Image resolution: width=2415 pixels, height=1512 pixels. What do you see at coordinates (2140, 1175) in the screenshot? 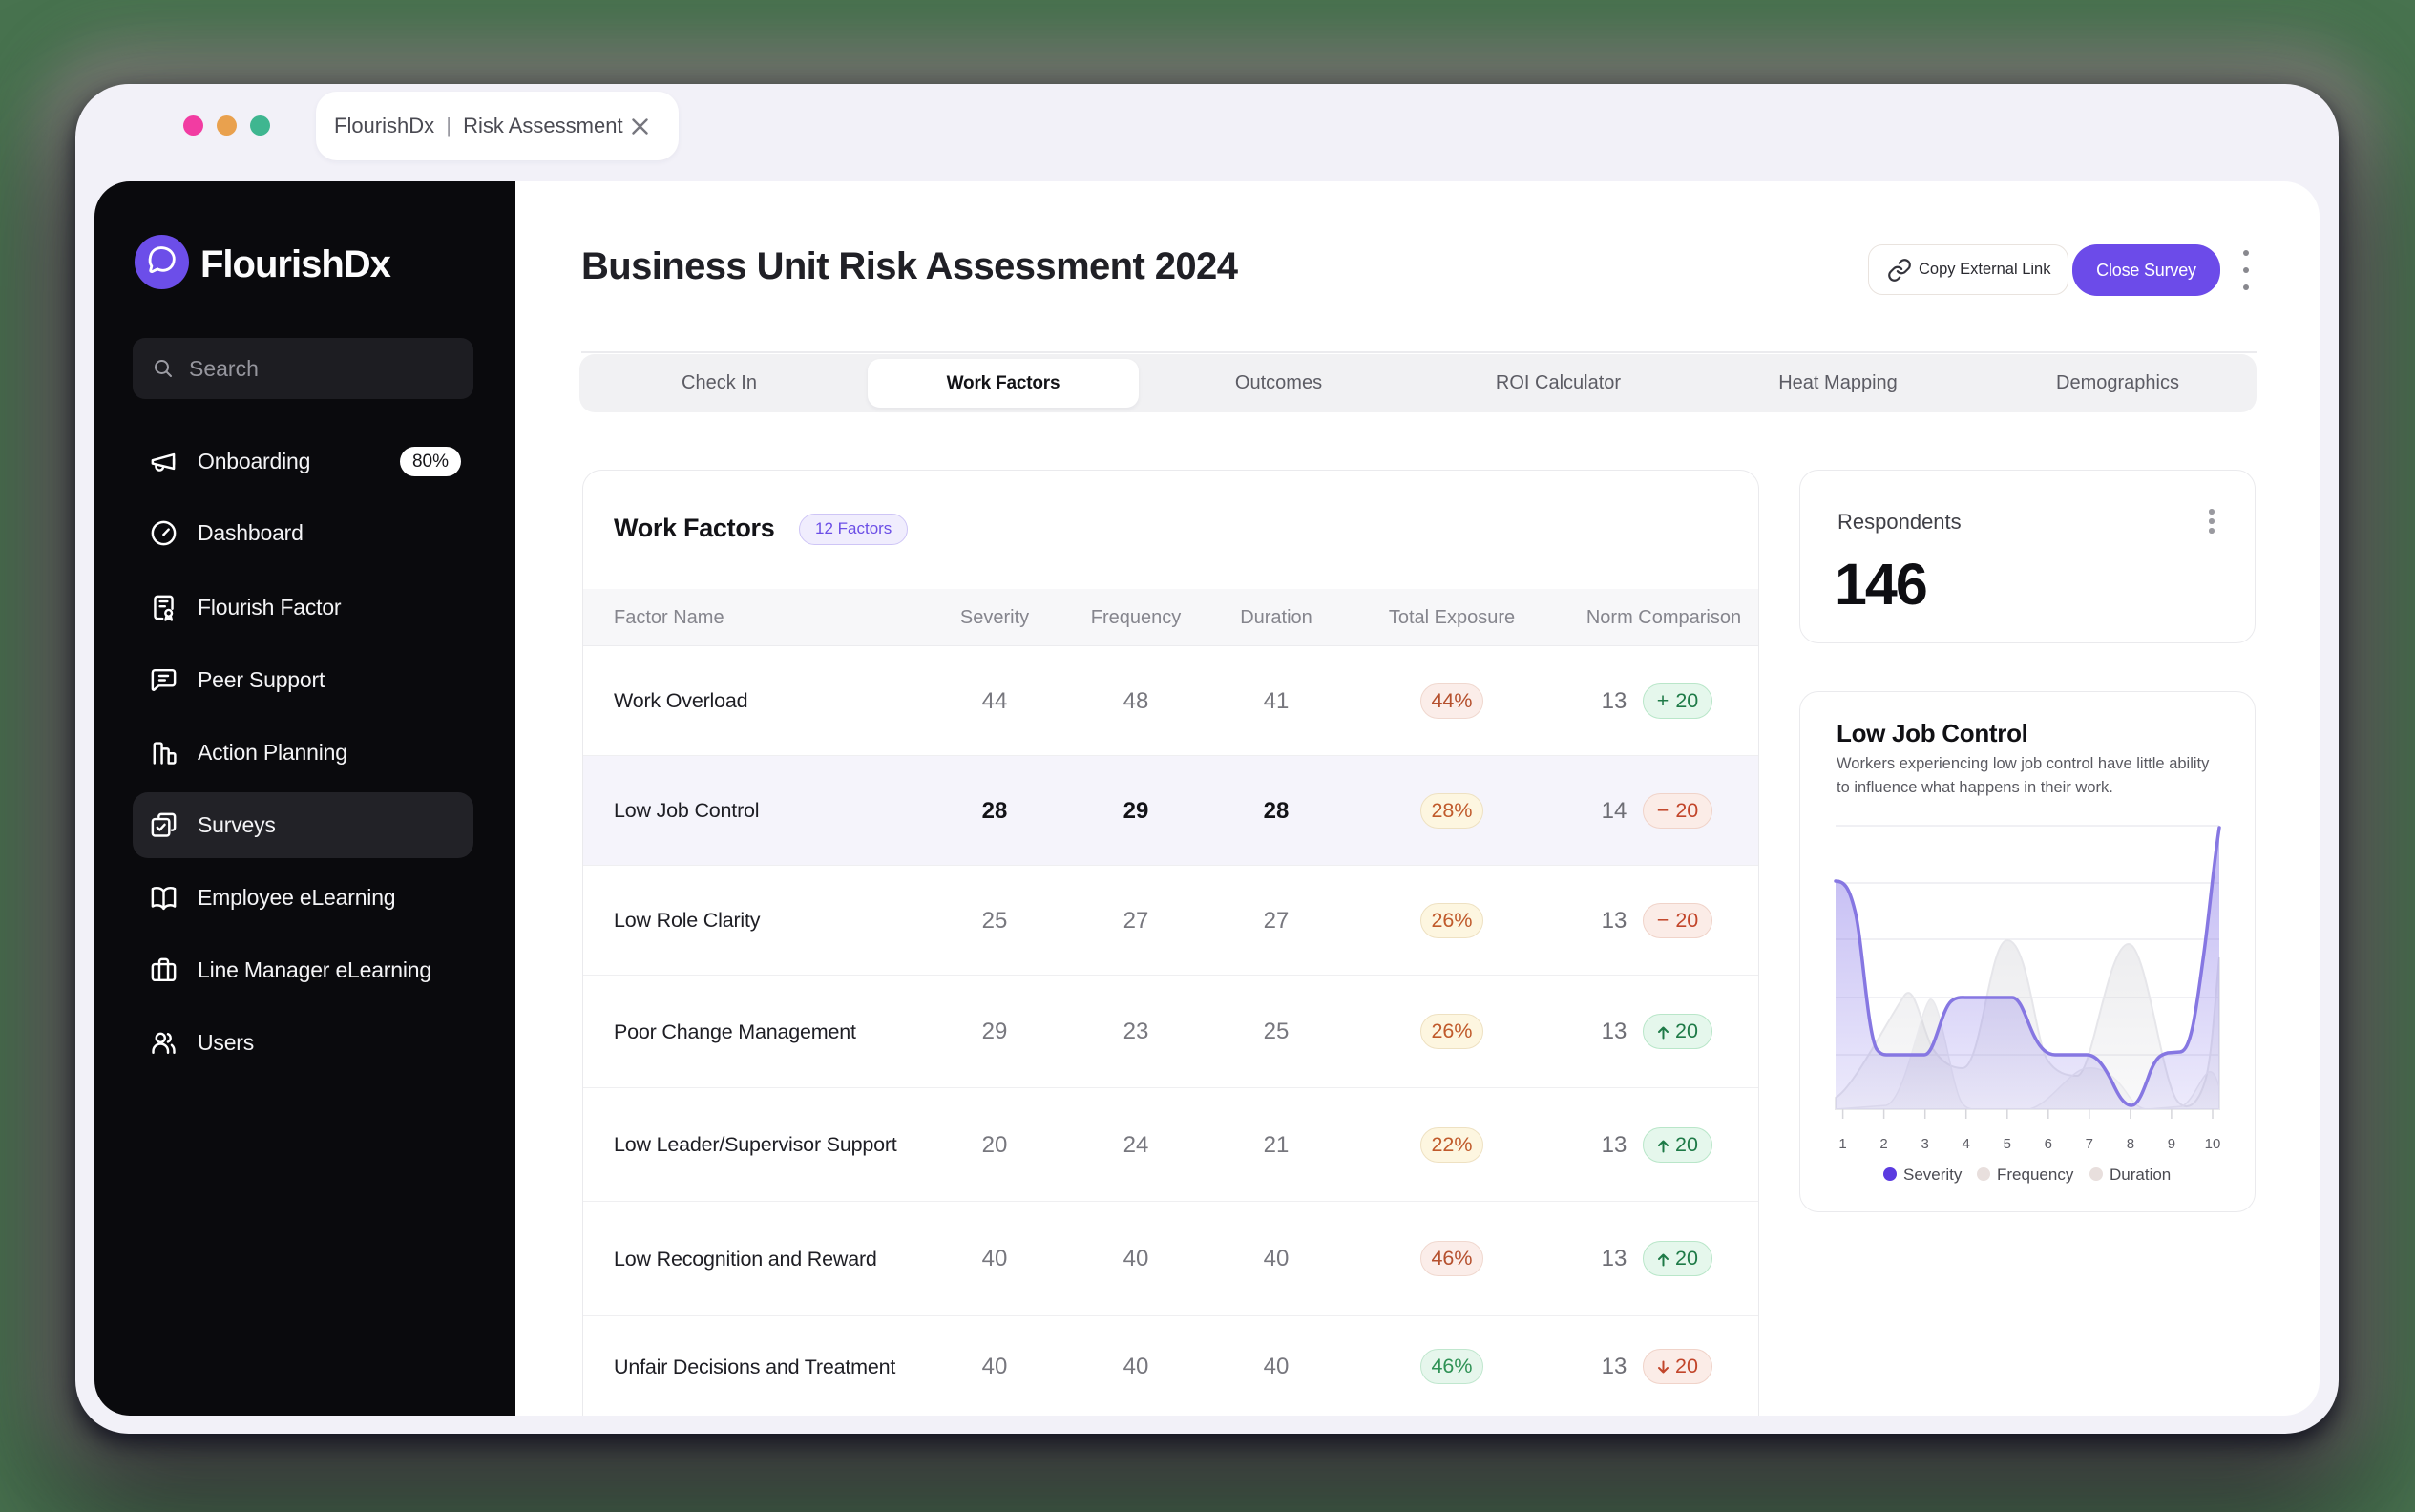
I see `svg-text: Duration` at bounding box center [2140, 1175].